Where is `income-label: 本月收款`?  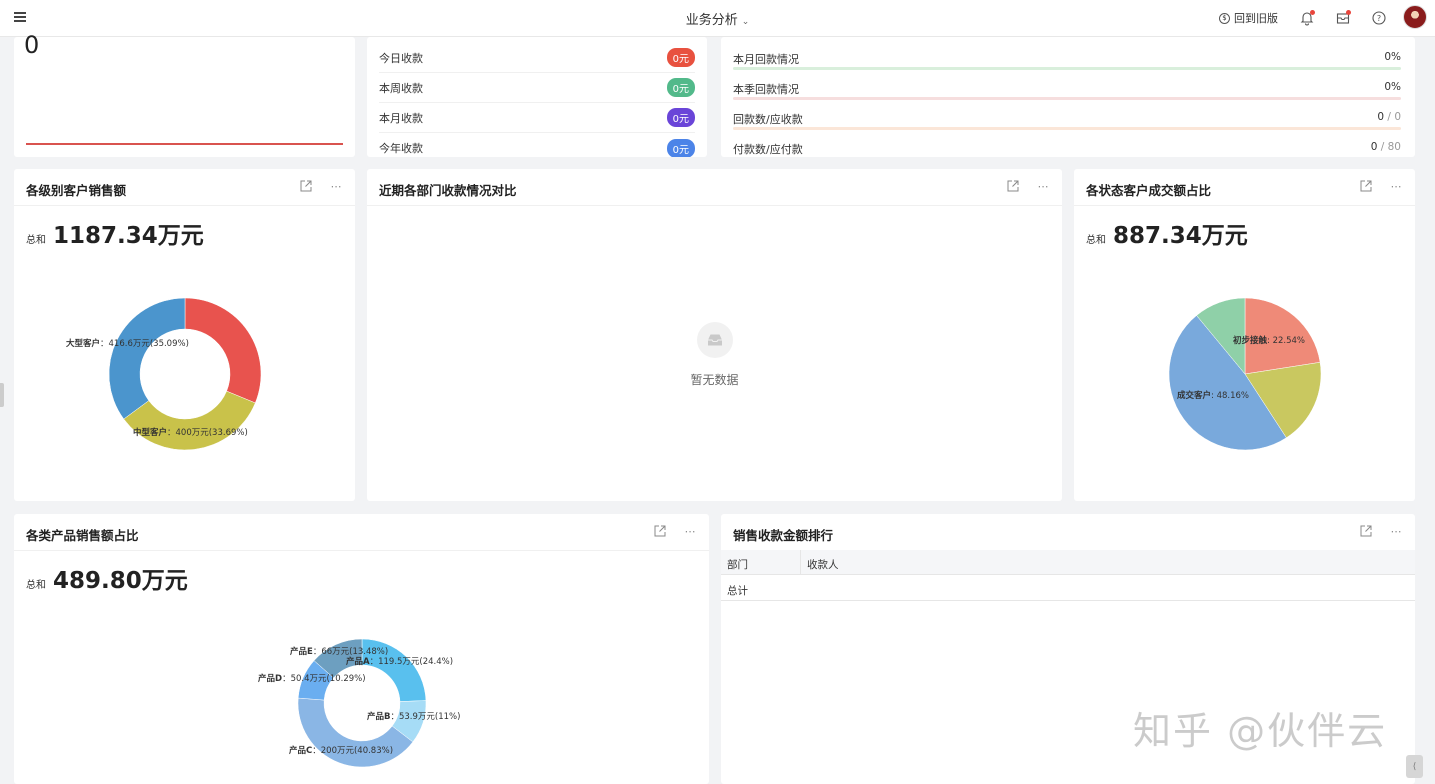
income-label: 本月收款 is located at coordinates (401, 118).